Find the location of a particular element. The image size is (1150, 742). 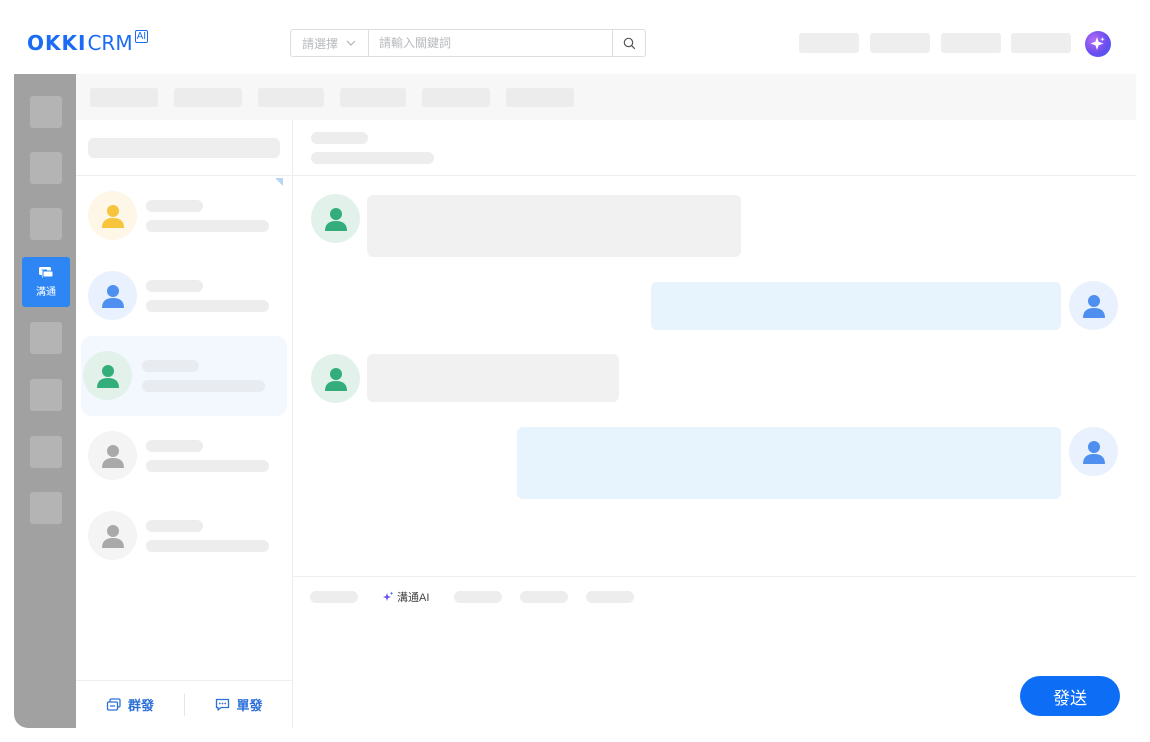

top-header: OKKI CRM AI 請選擇 is located at coordinates (575, 44).